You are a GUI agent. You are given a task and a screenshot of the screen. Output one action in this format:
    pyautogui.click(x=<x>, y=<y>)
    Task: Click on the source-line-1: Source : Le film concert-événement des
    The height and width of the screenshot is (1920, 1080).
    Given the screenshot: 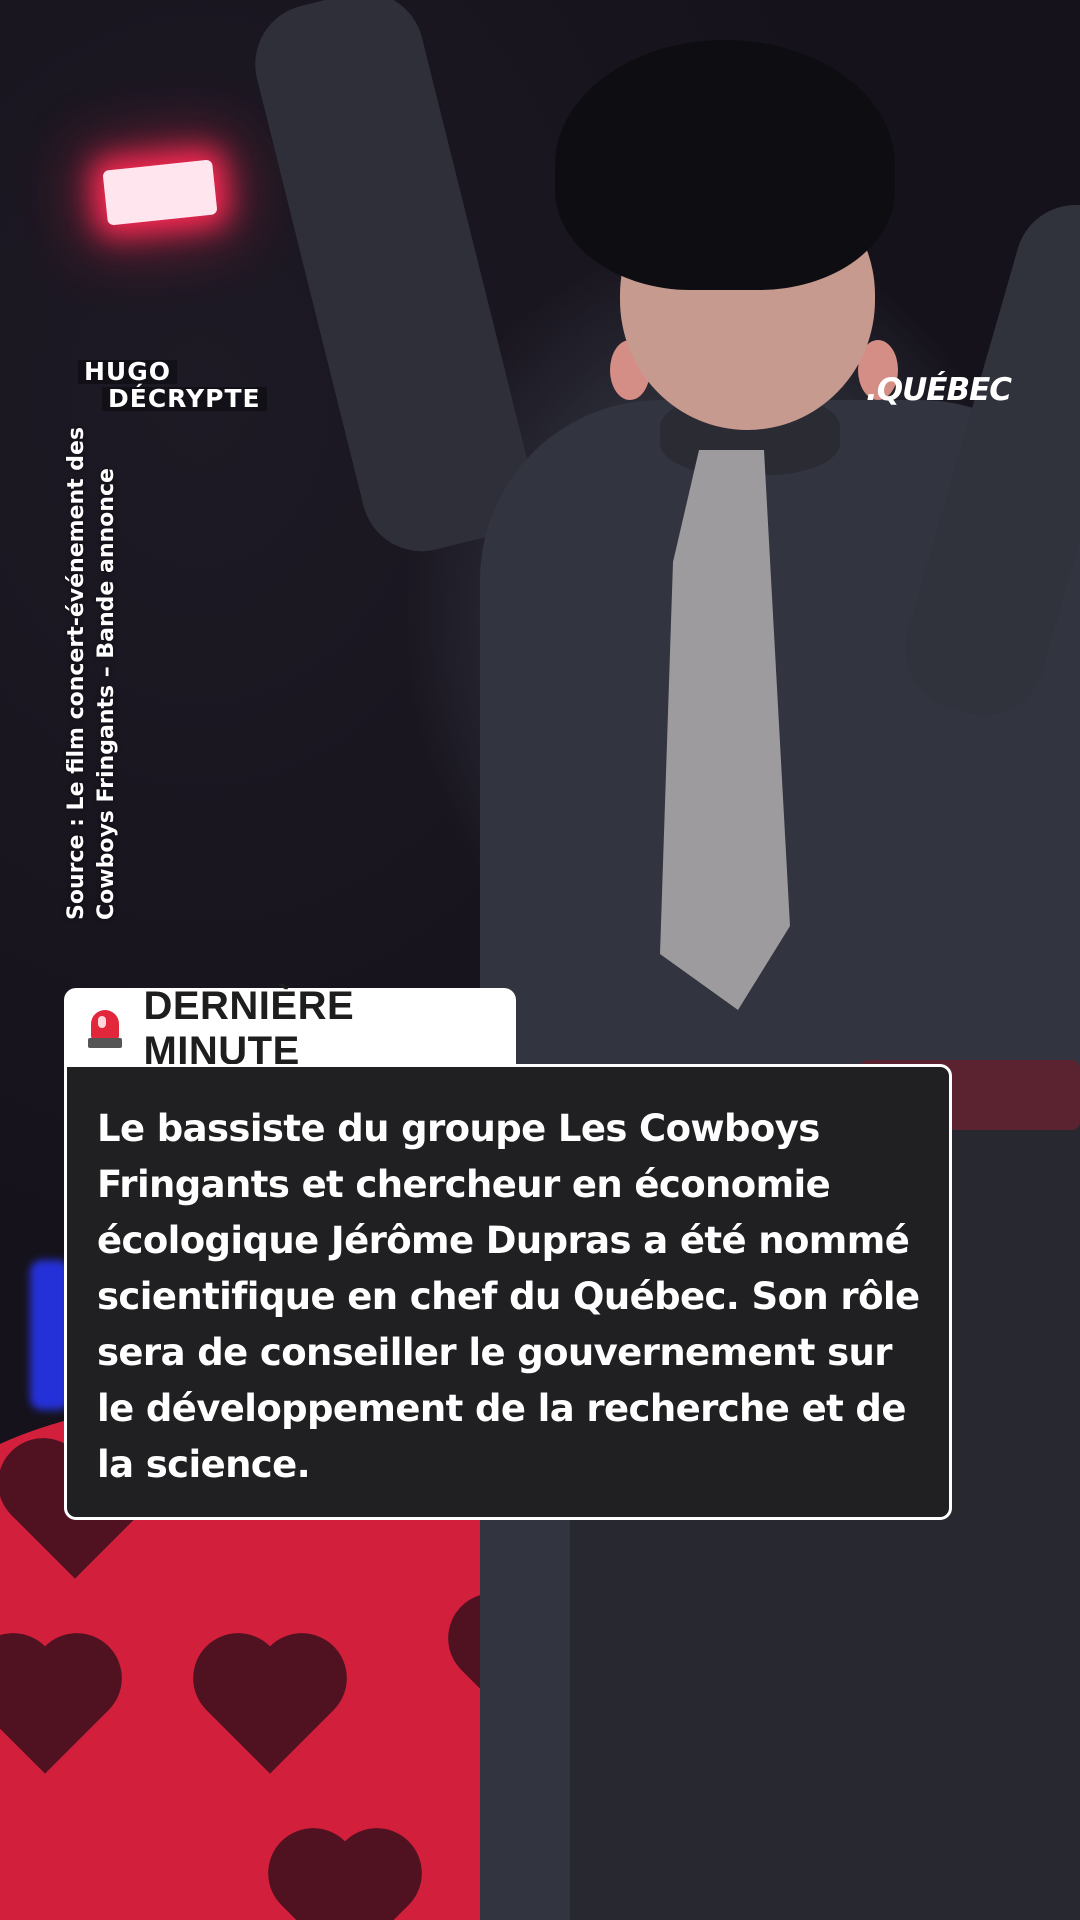 What is the action you would take?
    pyautogui.click(x=76, y=673)
    